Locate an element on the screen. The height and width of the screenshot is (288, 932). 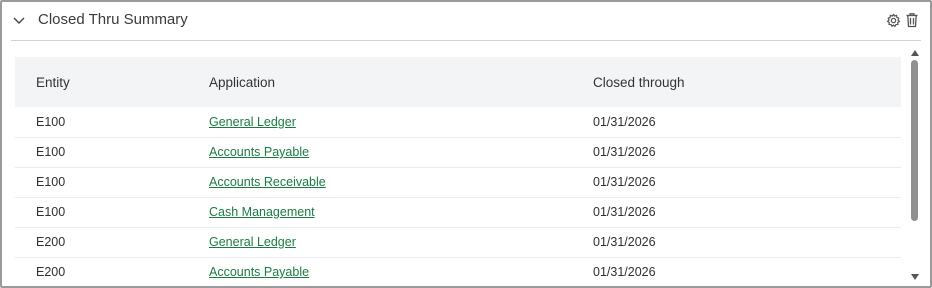
table-row: E200 Accounts Payable 01/31/2026 is located at coordinates (458, 271).